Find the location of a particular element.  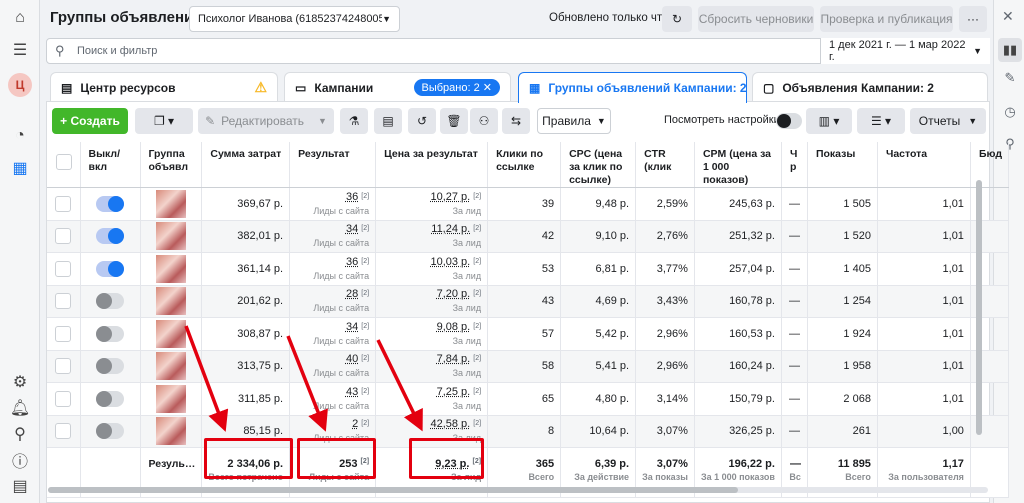

tab-adsets: ▦ Группы объявлений Кампании: 2 is located at coordinates (632, 87).